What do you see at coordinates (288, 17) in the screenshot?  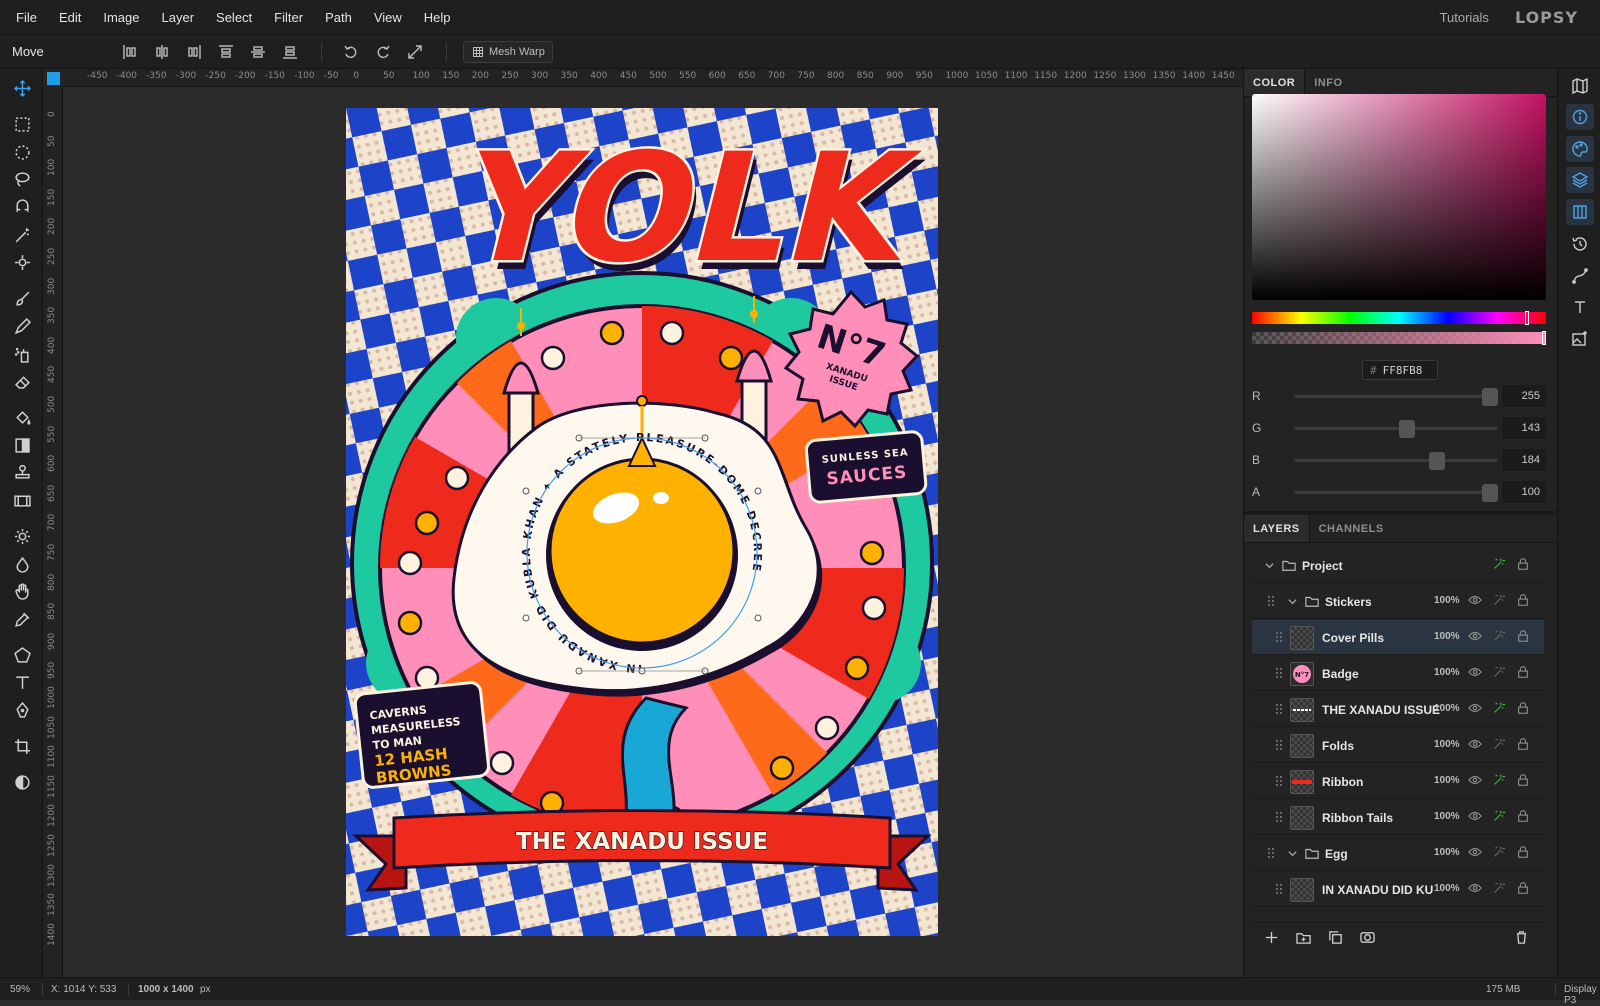 I see `menu-filter: Filter` at bounding box center [288, 17].